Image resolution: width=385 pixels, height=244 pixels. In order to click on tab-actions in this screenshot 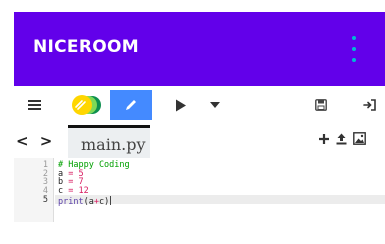, I will do `click(342, 141)`.